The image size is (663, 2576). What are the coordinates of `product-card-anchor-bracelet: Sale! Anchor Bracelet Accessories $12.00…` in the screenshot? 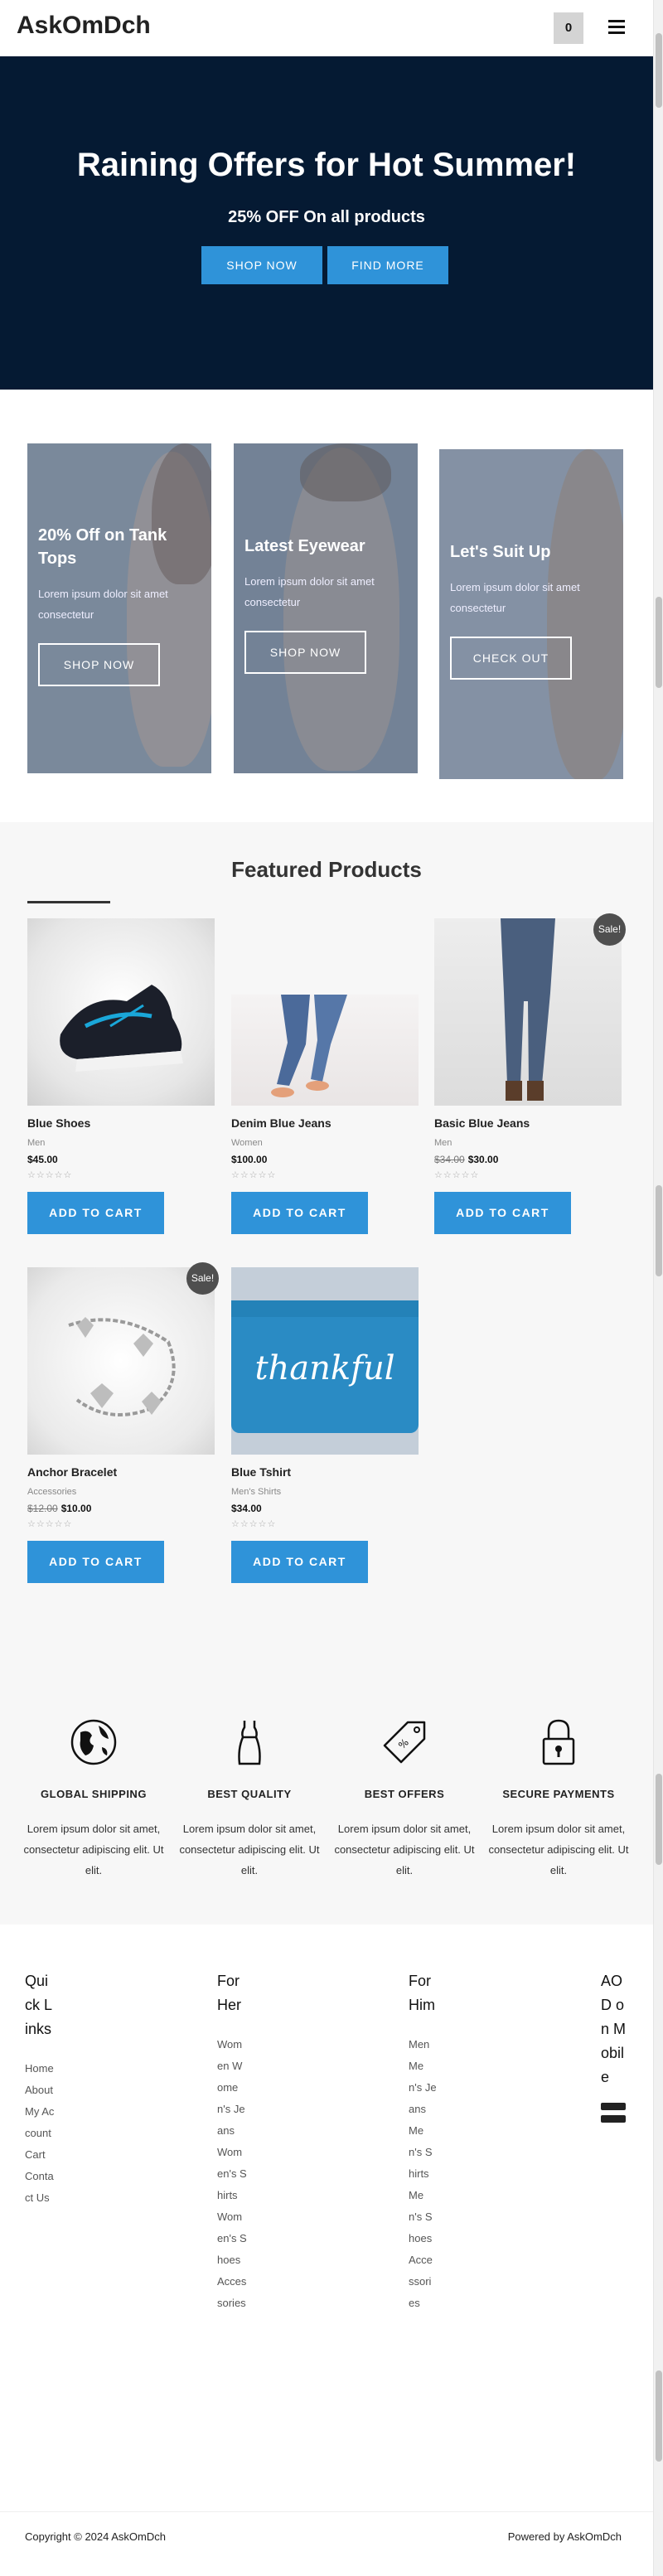 It's located at (123, 1422).